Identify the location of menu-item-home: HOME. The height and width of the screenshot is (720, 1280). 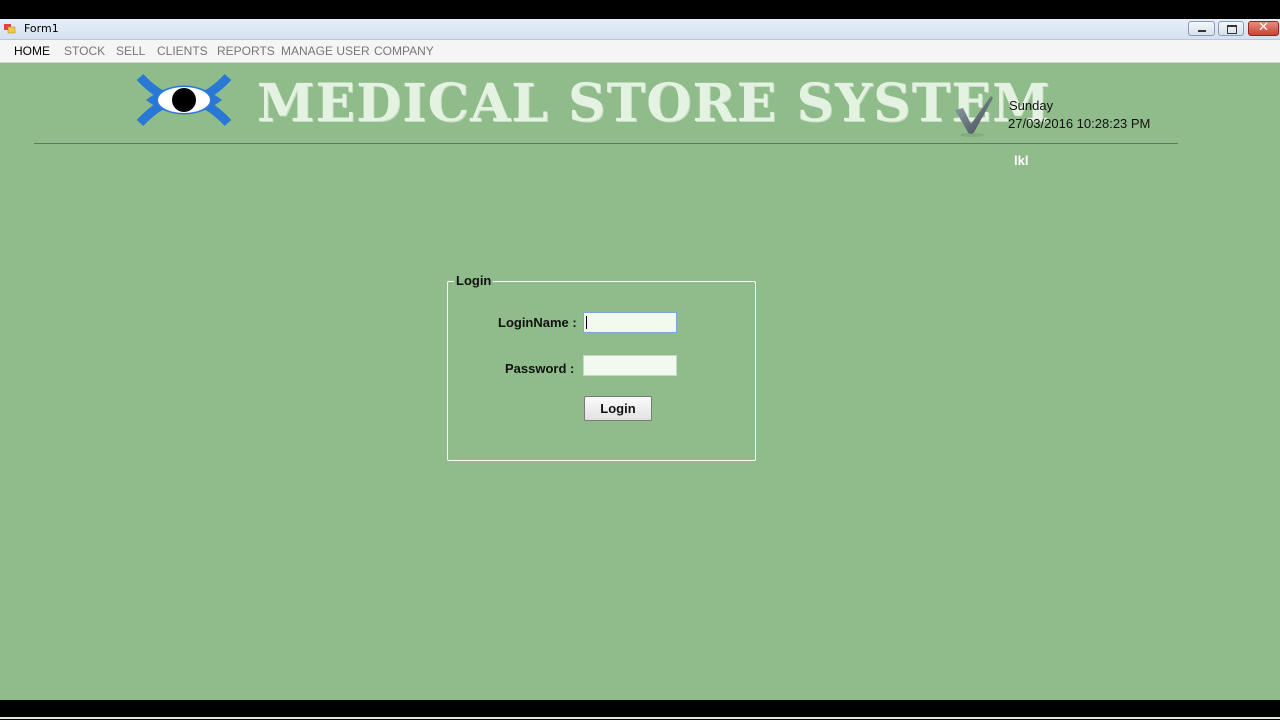
(32, 51).